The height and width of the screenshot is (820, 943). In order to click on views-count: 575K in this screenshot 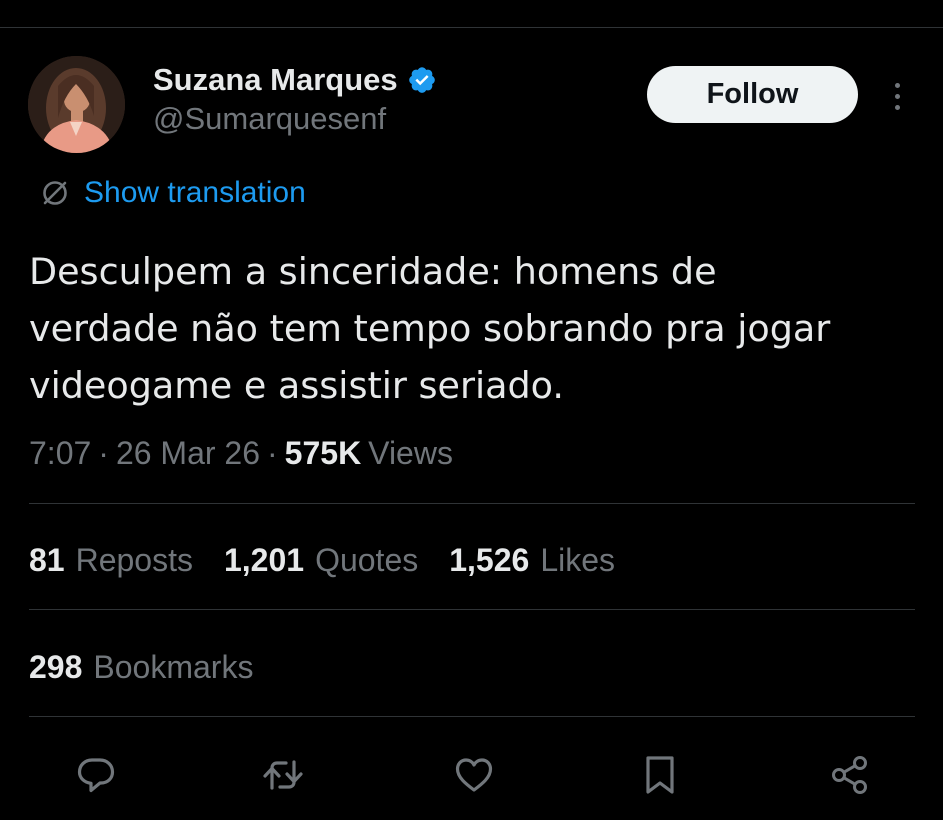, I will do `click(323, 453)`.